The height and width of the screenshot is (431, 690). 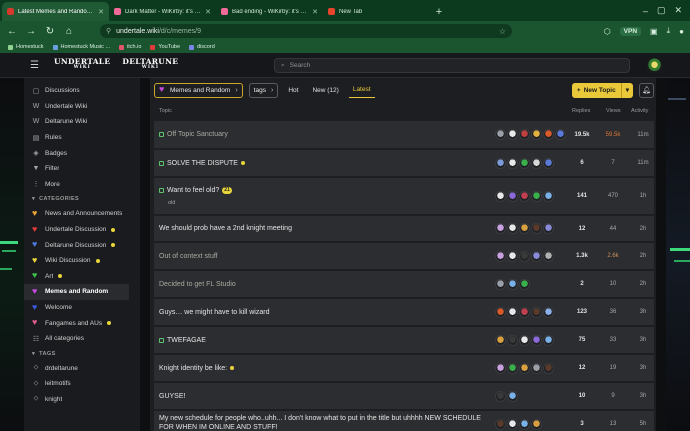 I want to click on reply-count: 10, so click(x=582, y=396).